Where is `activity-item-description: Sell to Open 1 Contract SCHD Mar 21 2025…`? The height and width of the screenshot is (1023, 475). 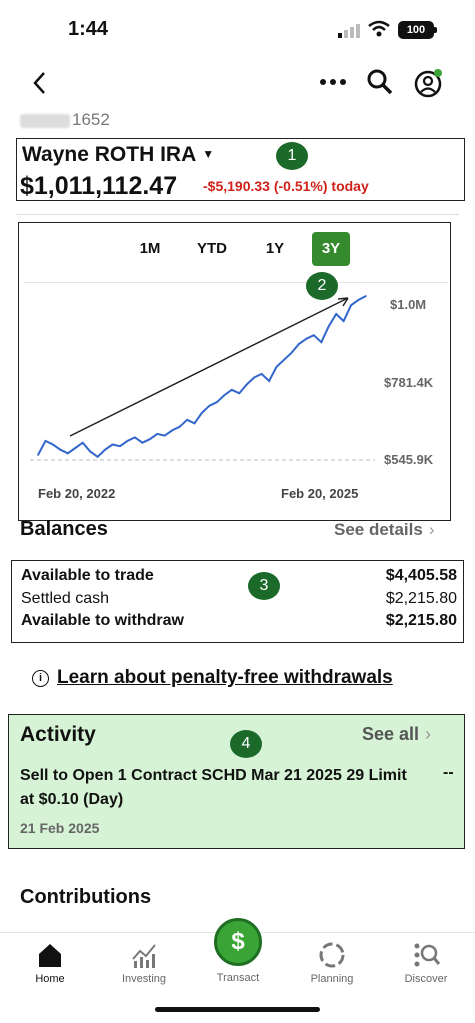 activity-item-description: Sell to Open 1 Contract SCHD Mar 21 2025… is located at coordinates (220, 788).